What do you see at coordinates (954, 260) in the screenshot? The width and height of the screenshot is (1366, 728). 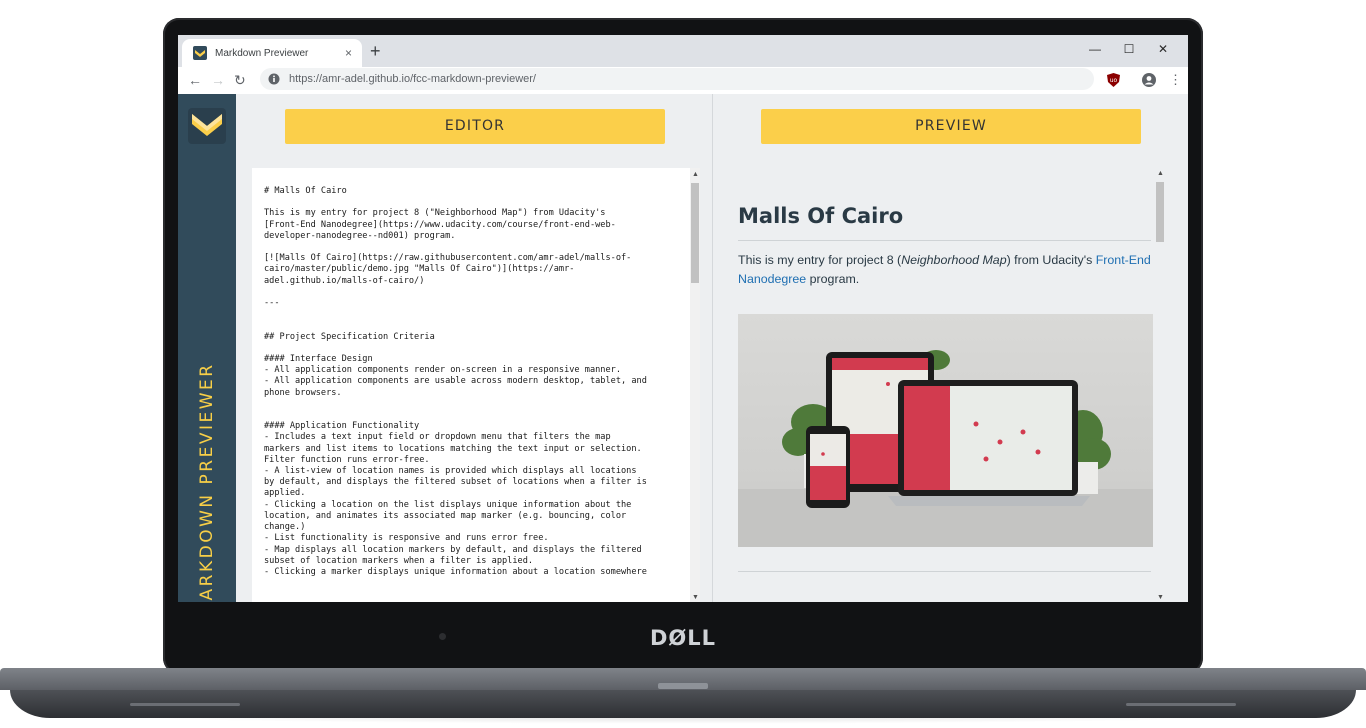 I see `preview-emphasis: Neighborhood Map` at bounding box center [954, 260].